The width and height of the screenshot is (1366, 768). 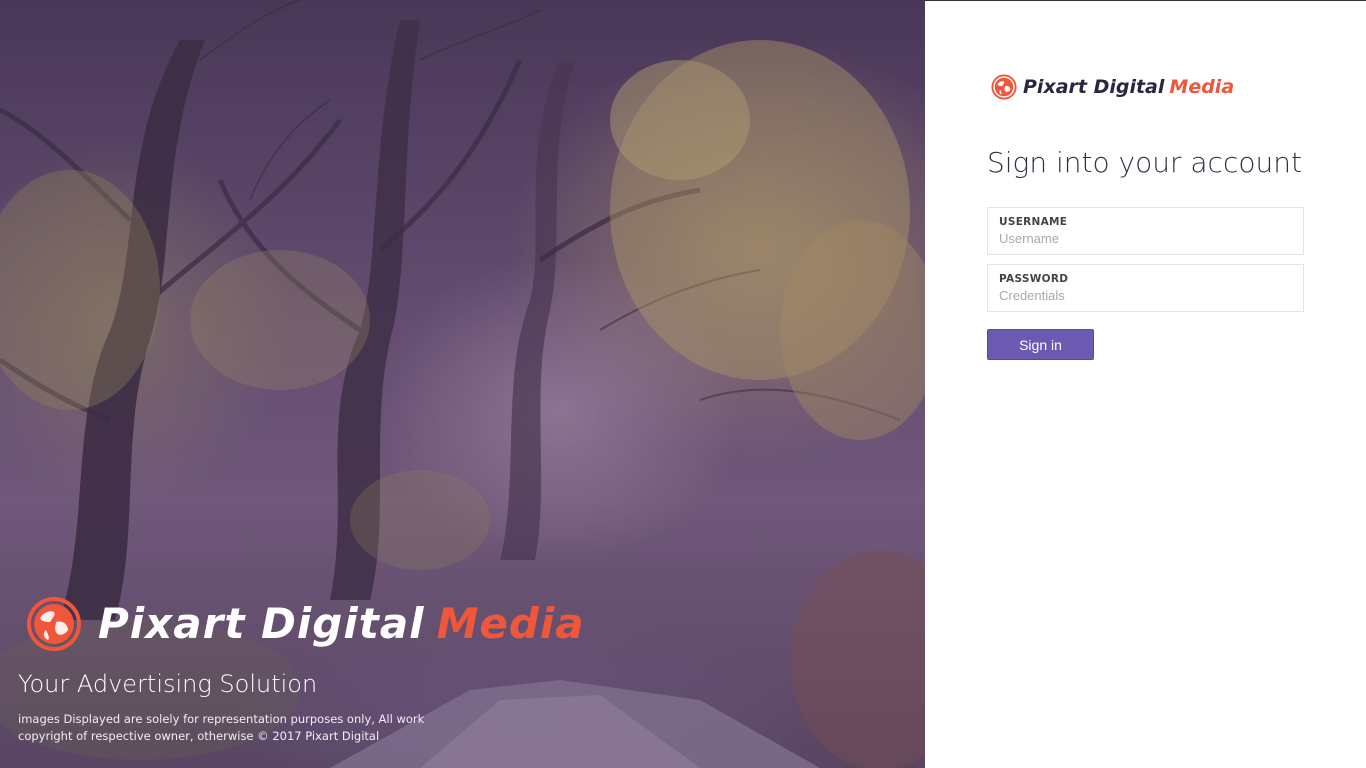 I want to click on hero-brand-name: Pixart Digital, so click(x=261, y=623).